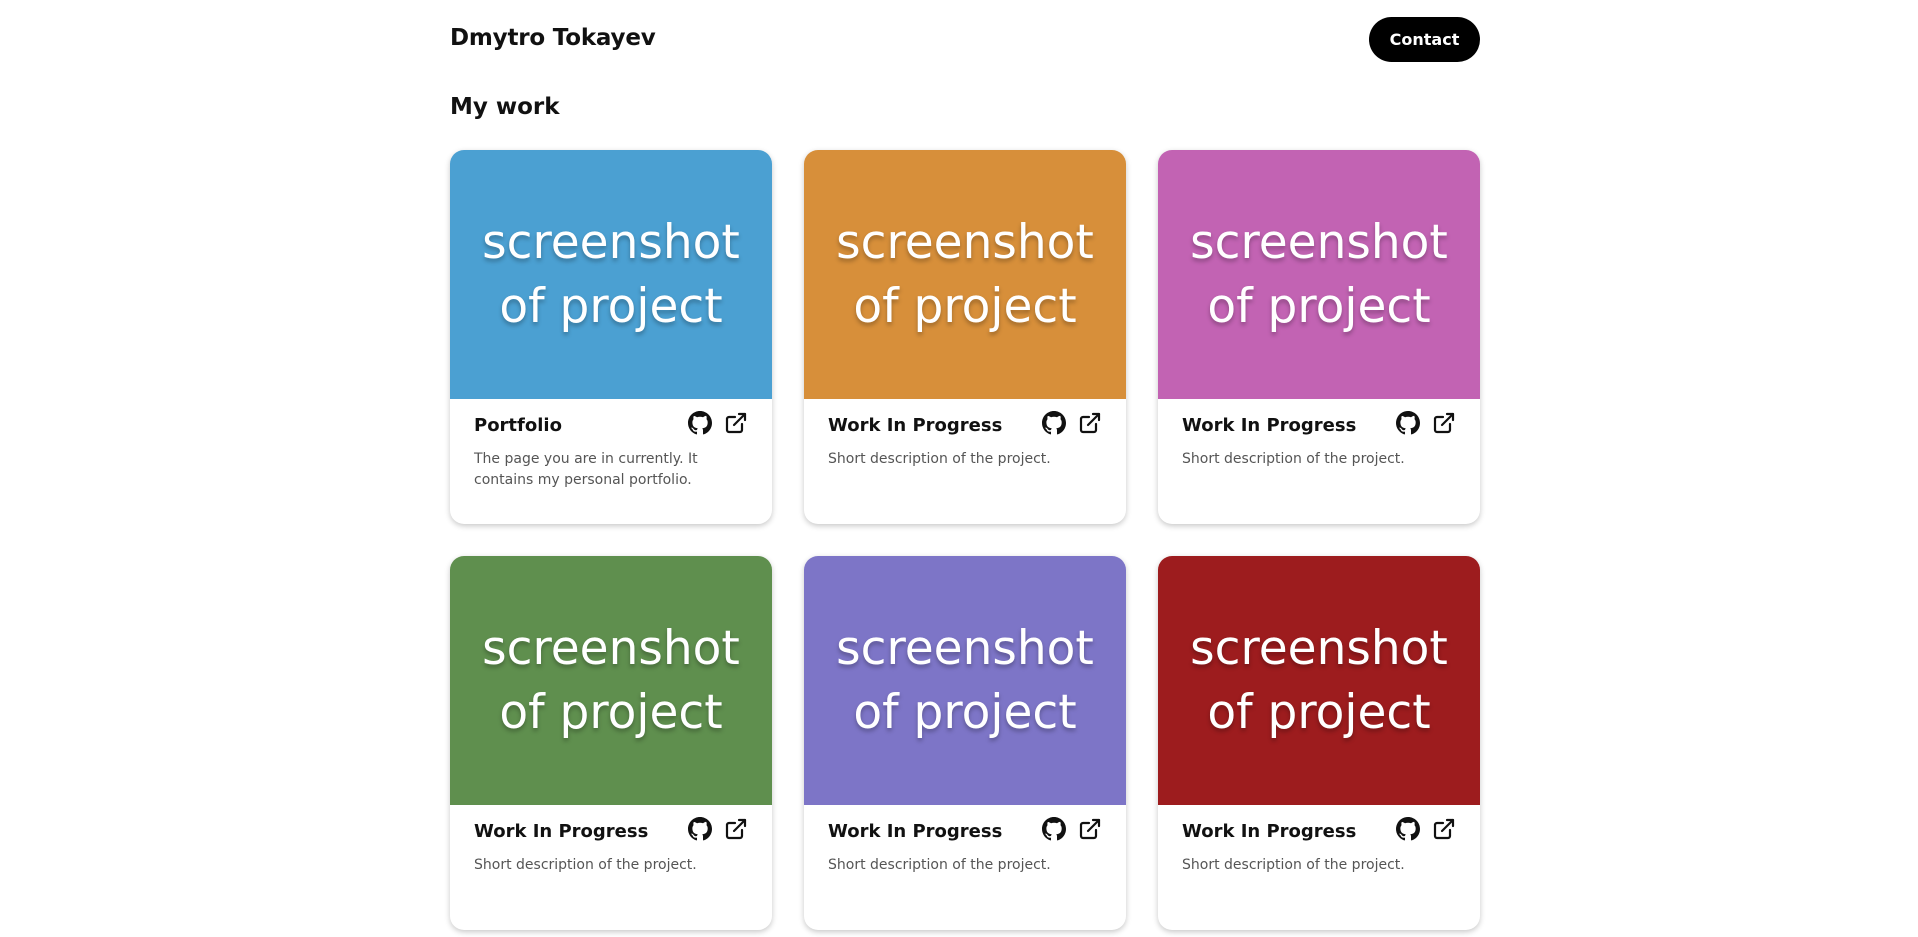 This screenshot has width=1918, height=937. Describe the element at coordinates (553, 38) in the screenshot. I see `site-title: Dmytro Tokayev` at that location.